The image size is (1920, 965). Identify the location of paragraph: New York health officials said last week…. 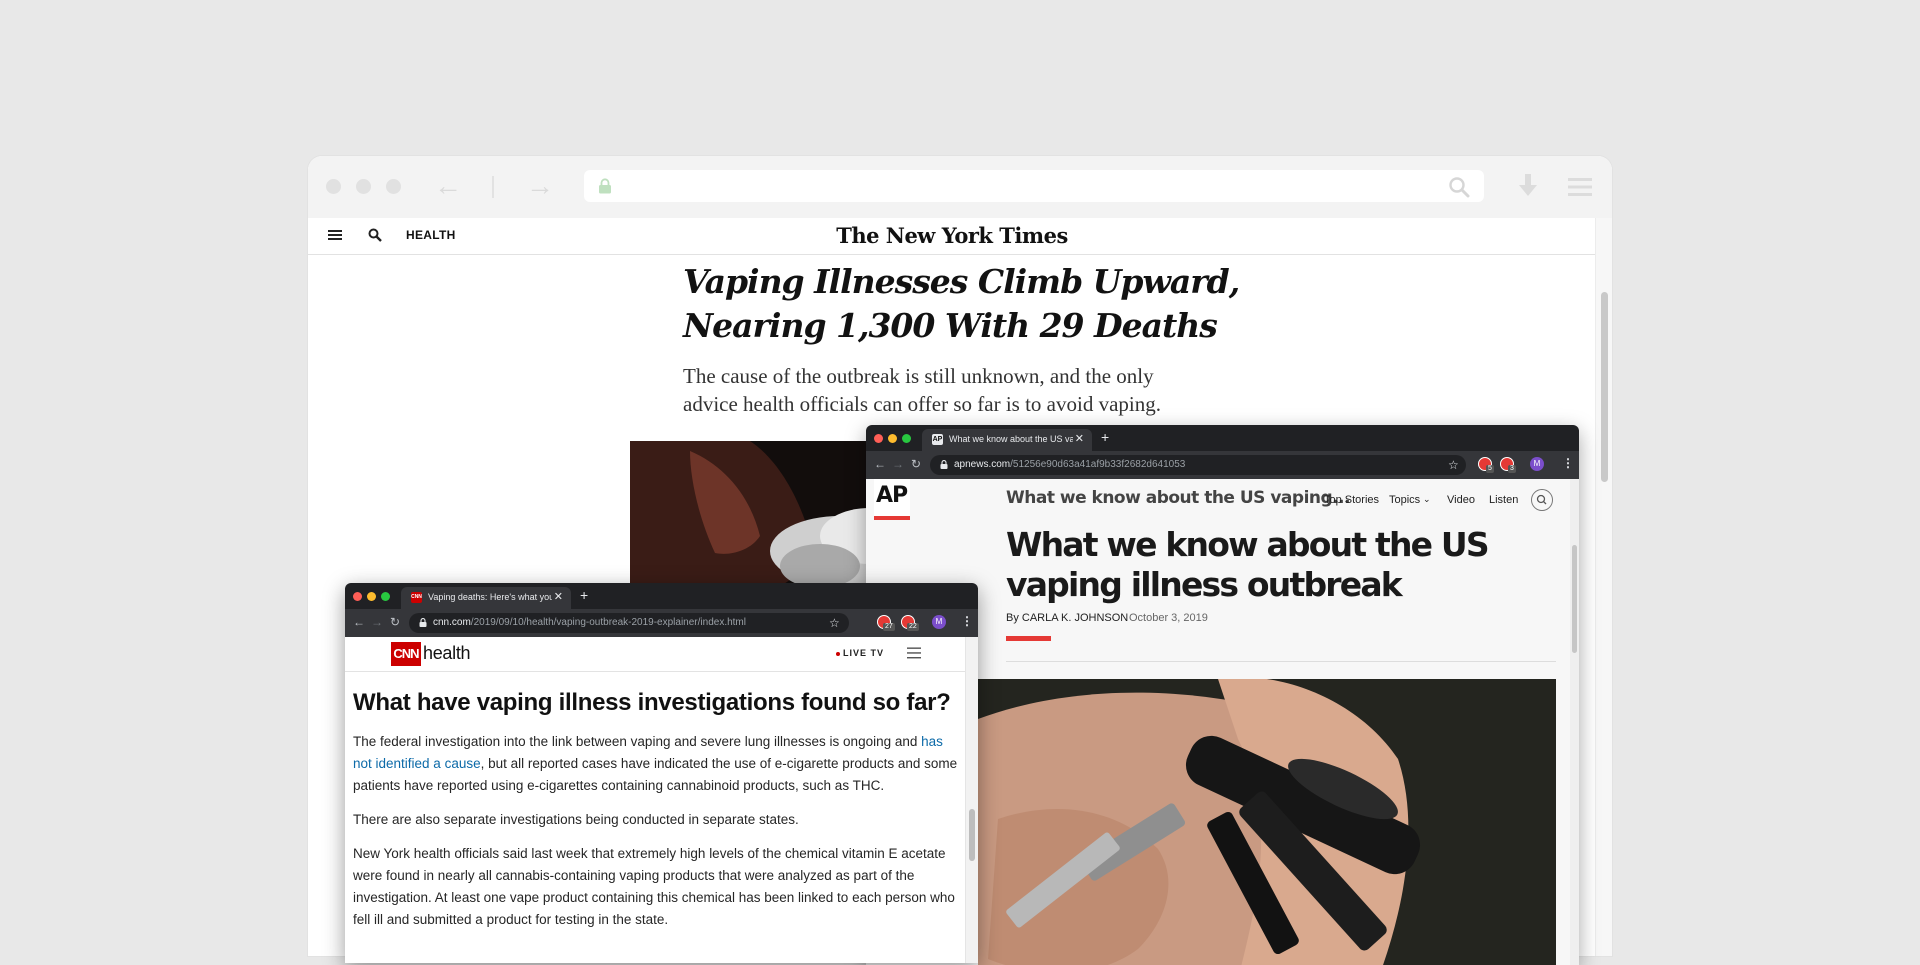
(654, 886).